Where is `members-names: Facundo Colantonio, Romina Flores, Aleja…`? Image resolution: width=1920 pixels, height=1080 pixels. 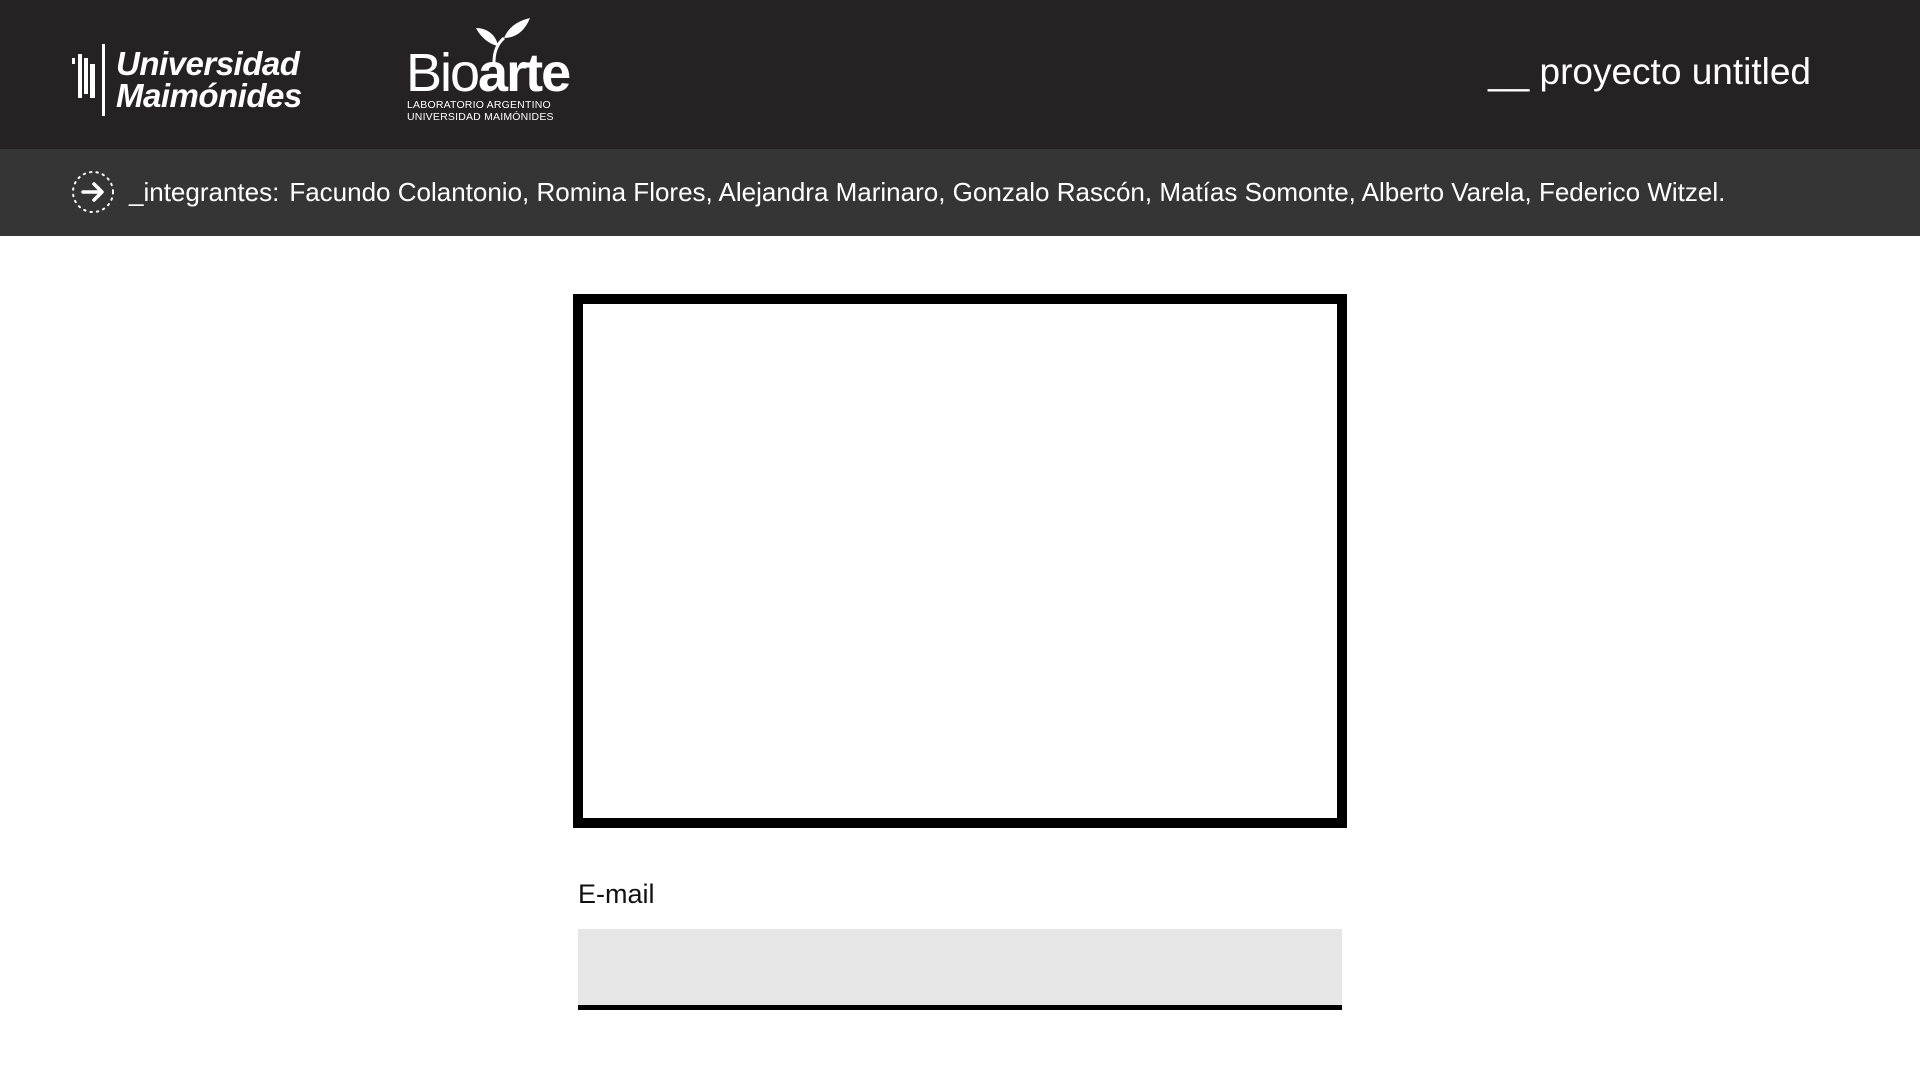
members-names: Facundo Colantonio, Romina Flores, Aleja… is located at coordinates (1007, 192).